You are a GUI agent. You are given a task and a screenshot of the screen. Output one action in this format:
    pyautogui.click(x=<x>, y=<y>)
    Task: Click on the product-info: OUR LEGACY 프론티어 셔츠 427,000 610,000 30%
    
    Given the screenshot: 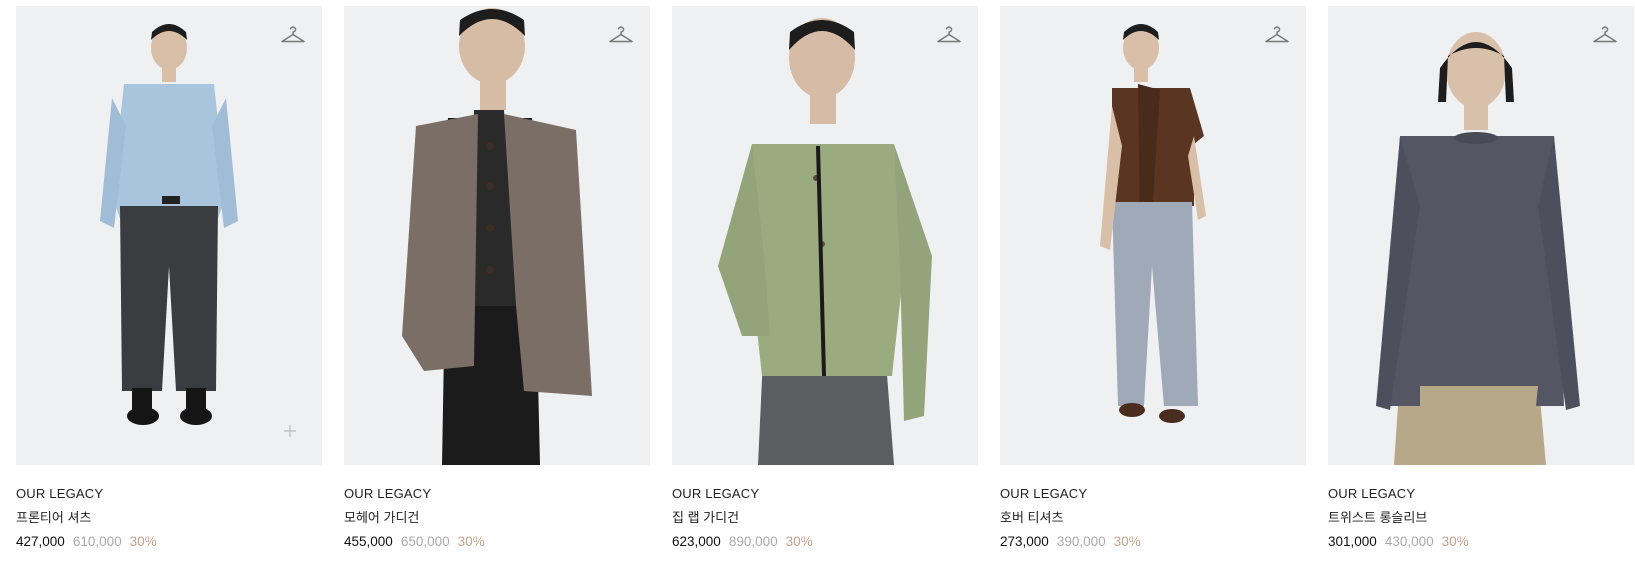 What is the action you would take?
    pyautogui.click(x=169, y=509)
    